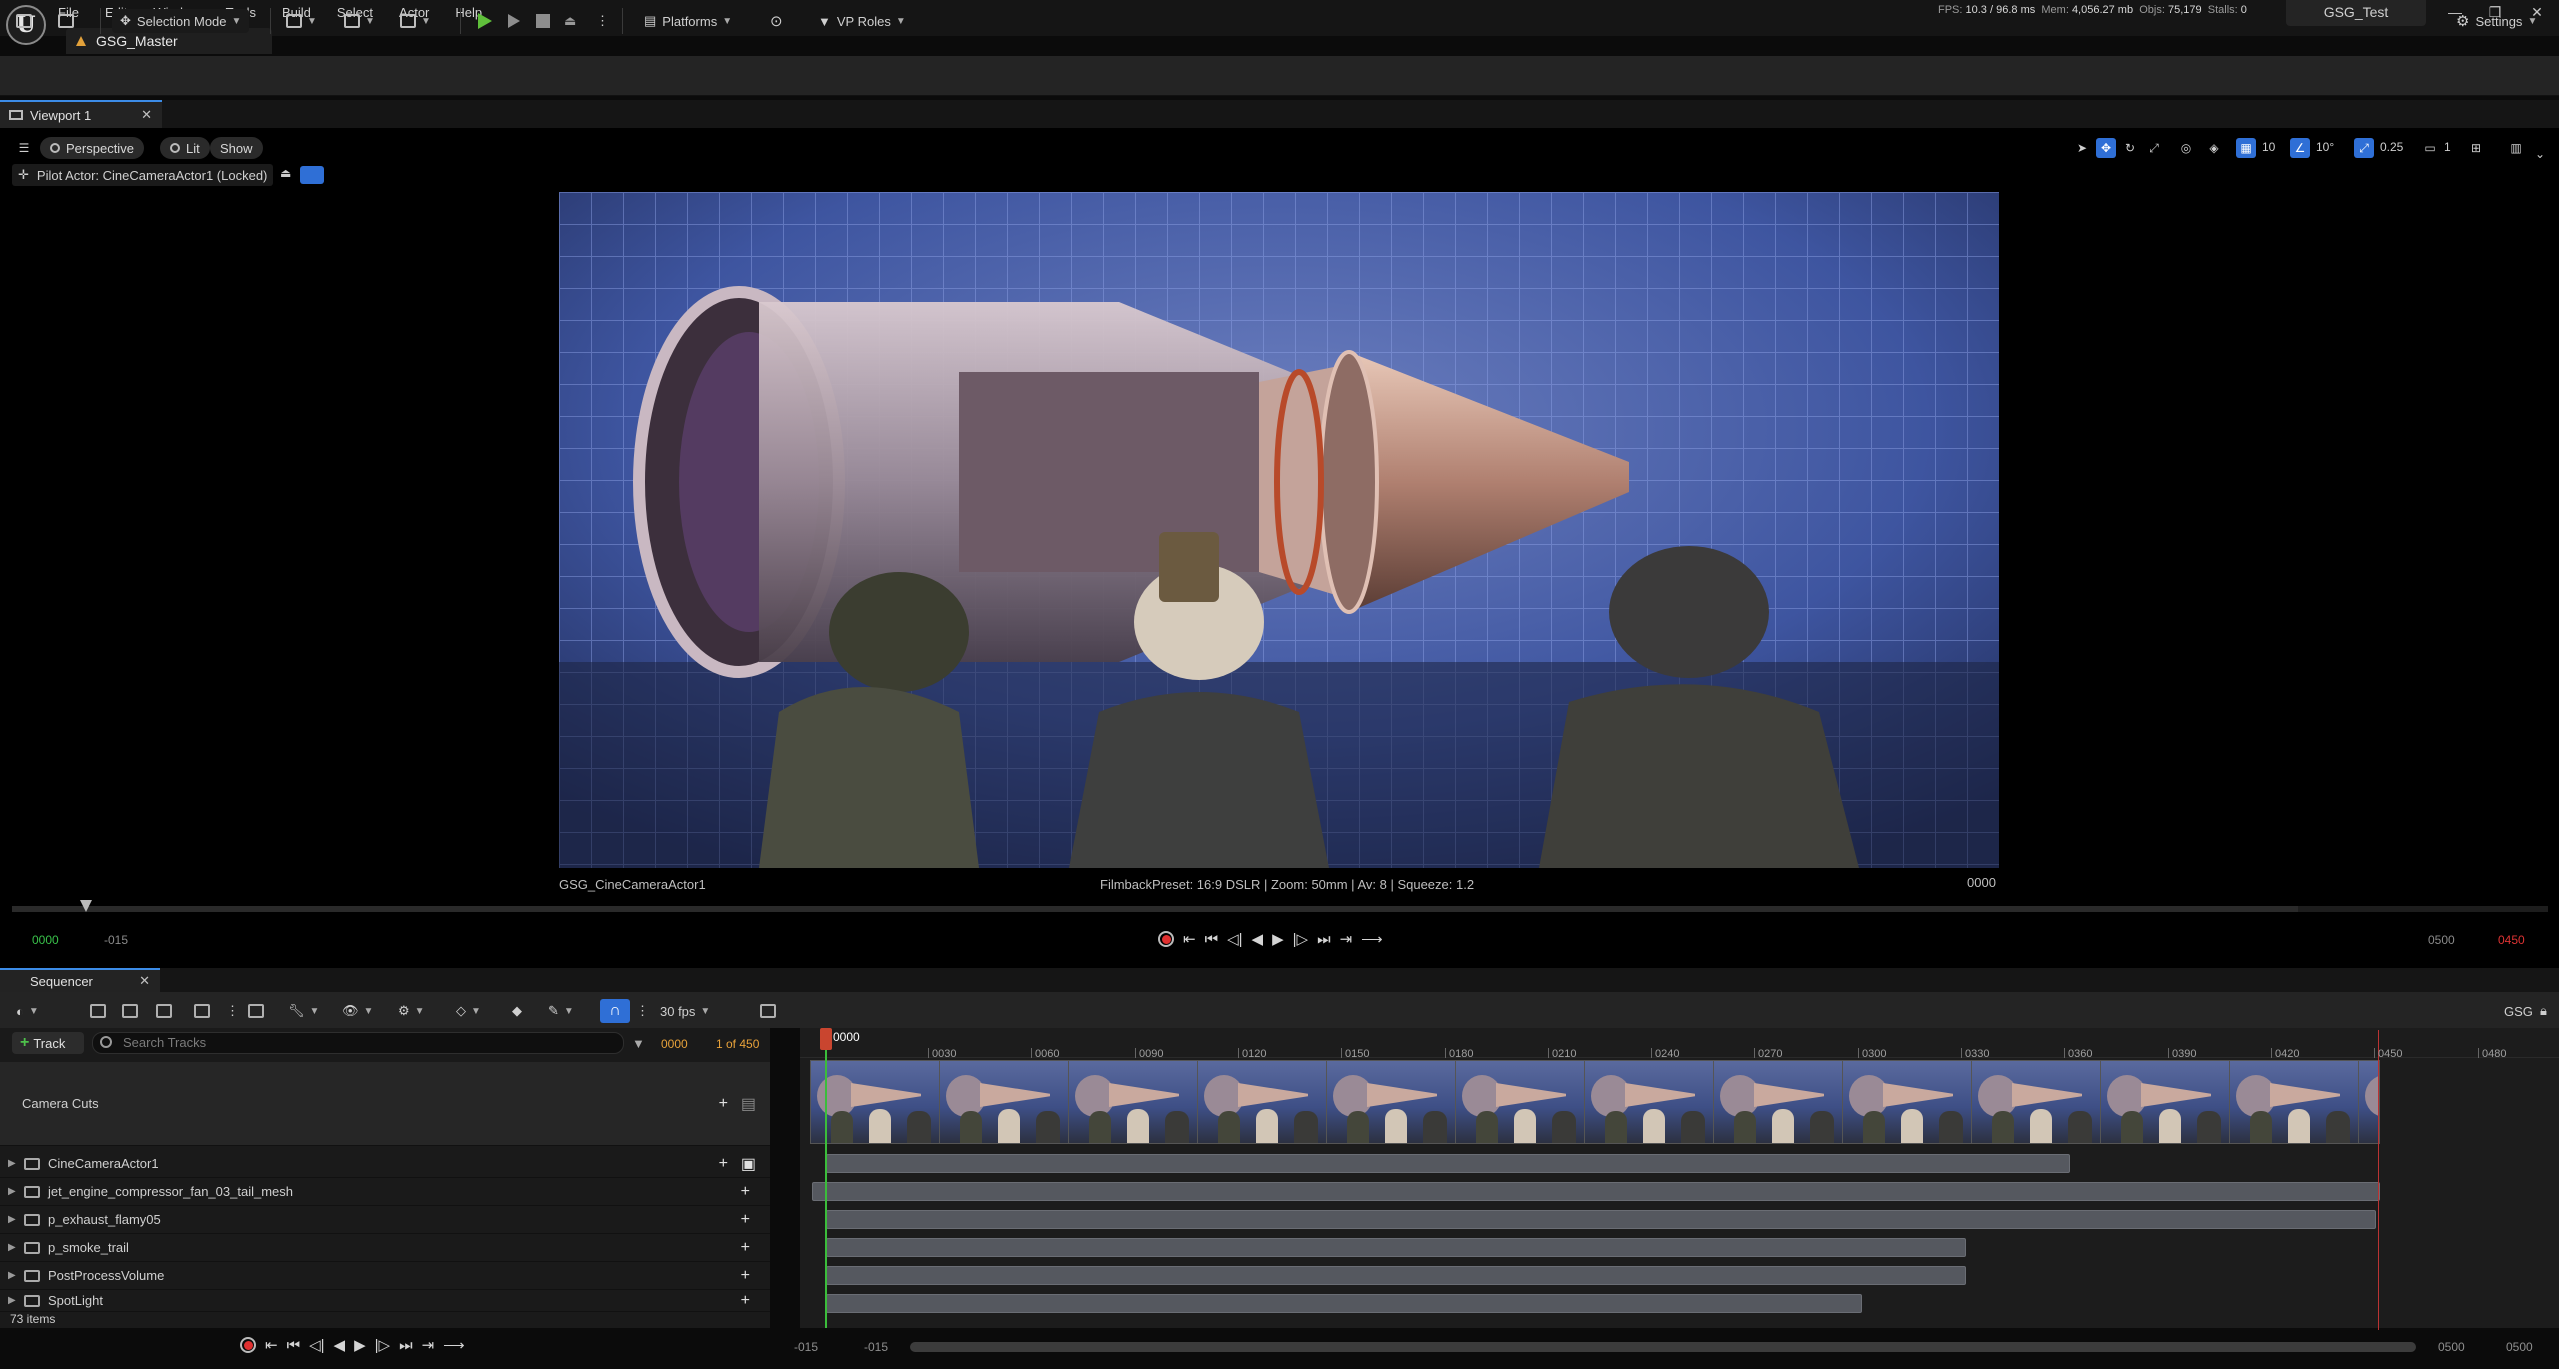 The height and width of the screenshot is (1369, 2559). Describe the element at coordinates (2082, 148) in the screenshot. I see `select-tool-icon: ➤` at that location.